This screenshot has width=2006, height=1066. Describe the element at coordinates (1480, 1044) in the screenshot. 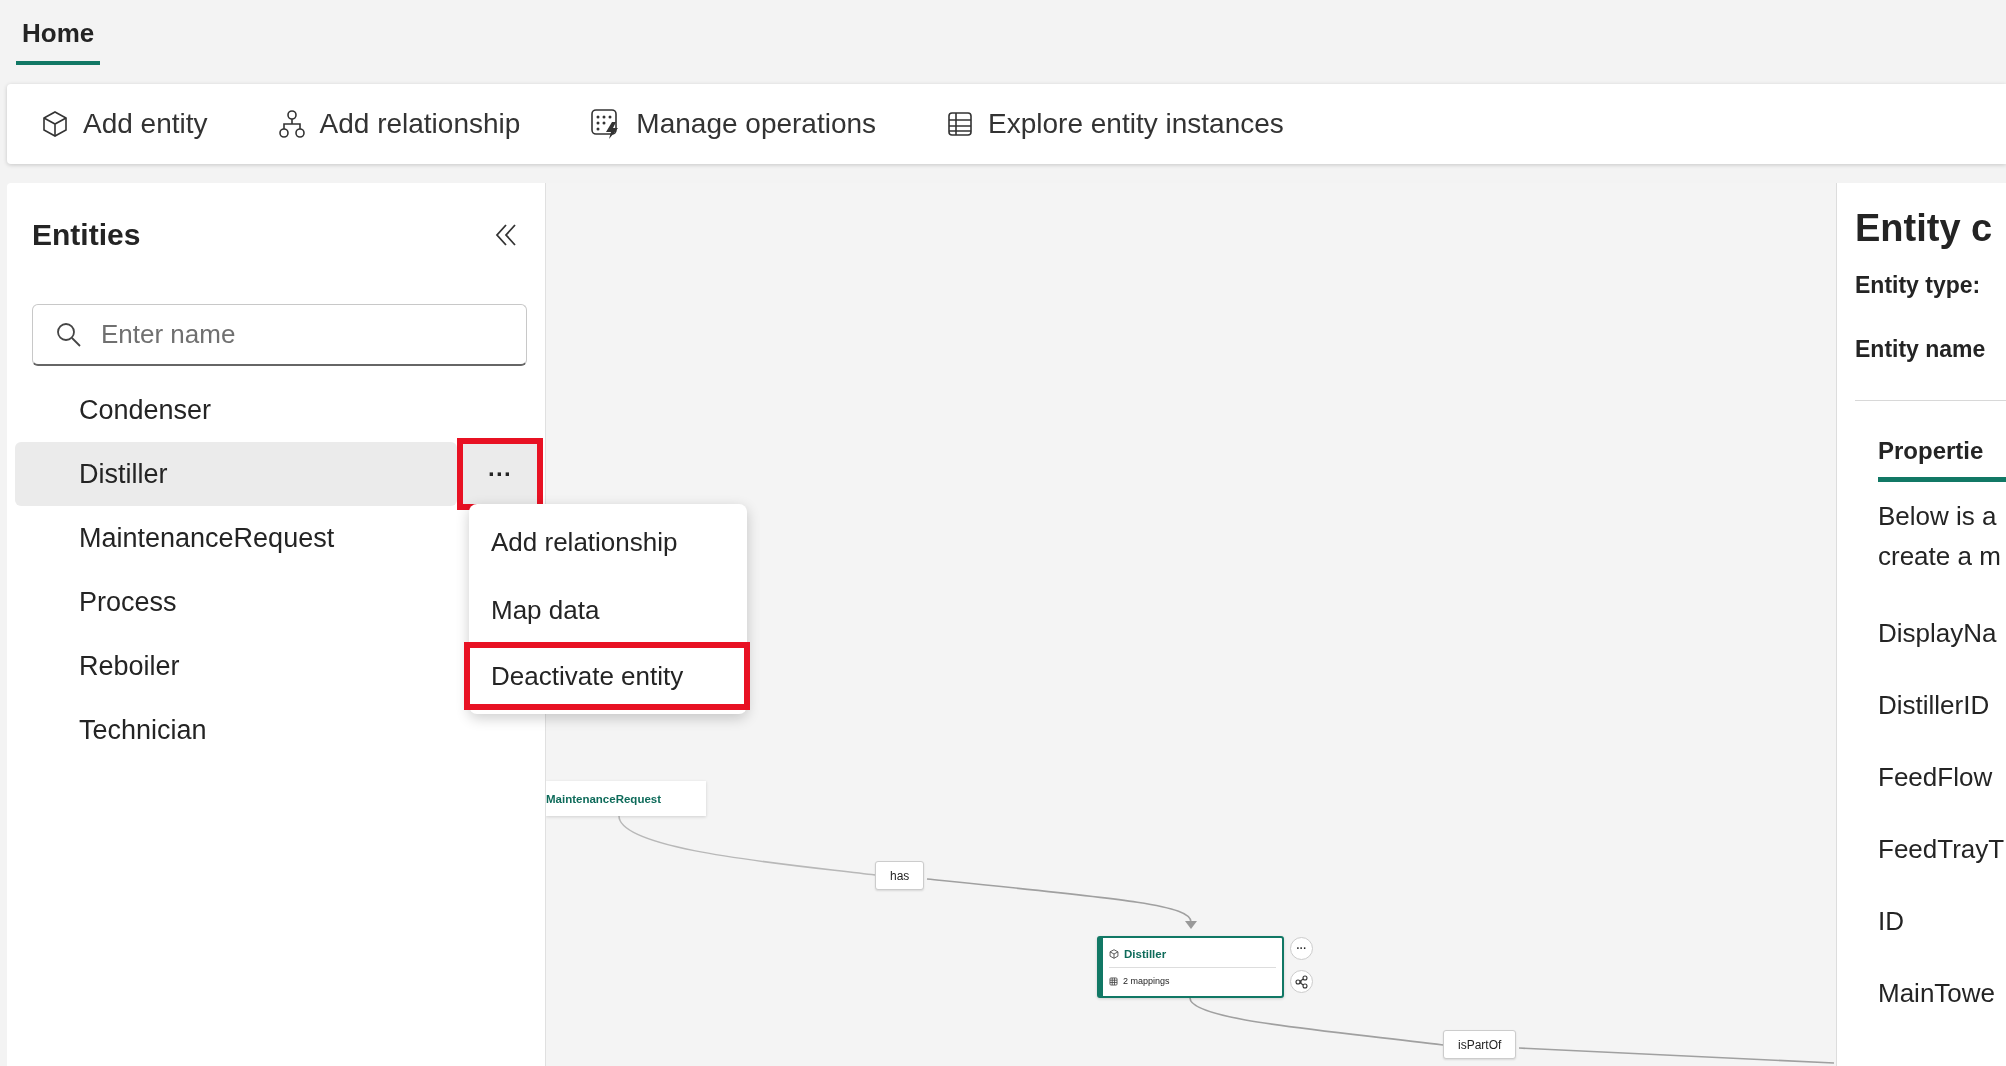

I see `relationship-label: isPartOf` at that location.